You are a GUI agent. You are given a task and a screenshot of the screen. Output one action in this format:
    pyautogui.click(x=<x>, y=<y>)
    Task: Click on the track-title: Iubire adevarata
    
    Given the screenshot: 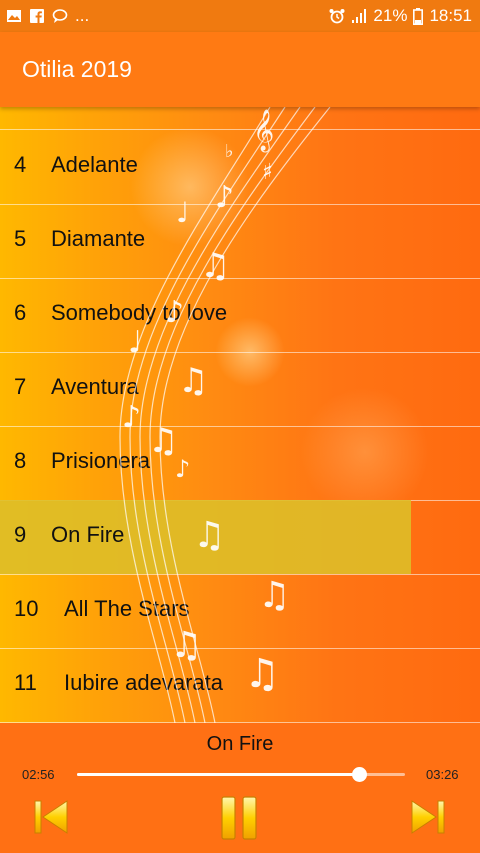 What is the action you would take?
    pyautogui.click(x=143, y=682)
    